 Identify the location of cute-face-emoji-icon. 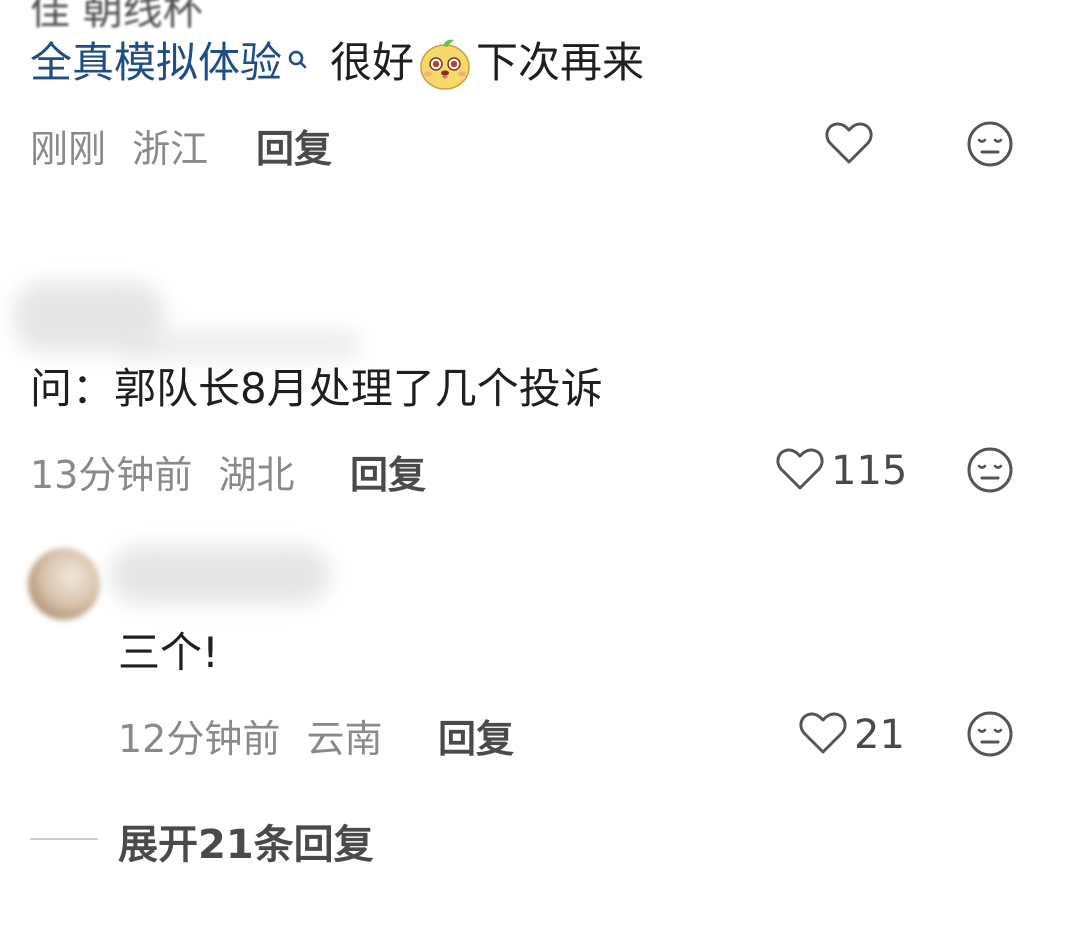
(445, 63).